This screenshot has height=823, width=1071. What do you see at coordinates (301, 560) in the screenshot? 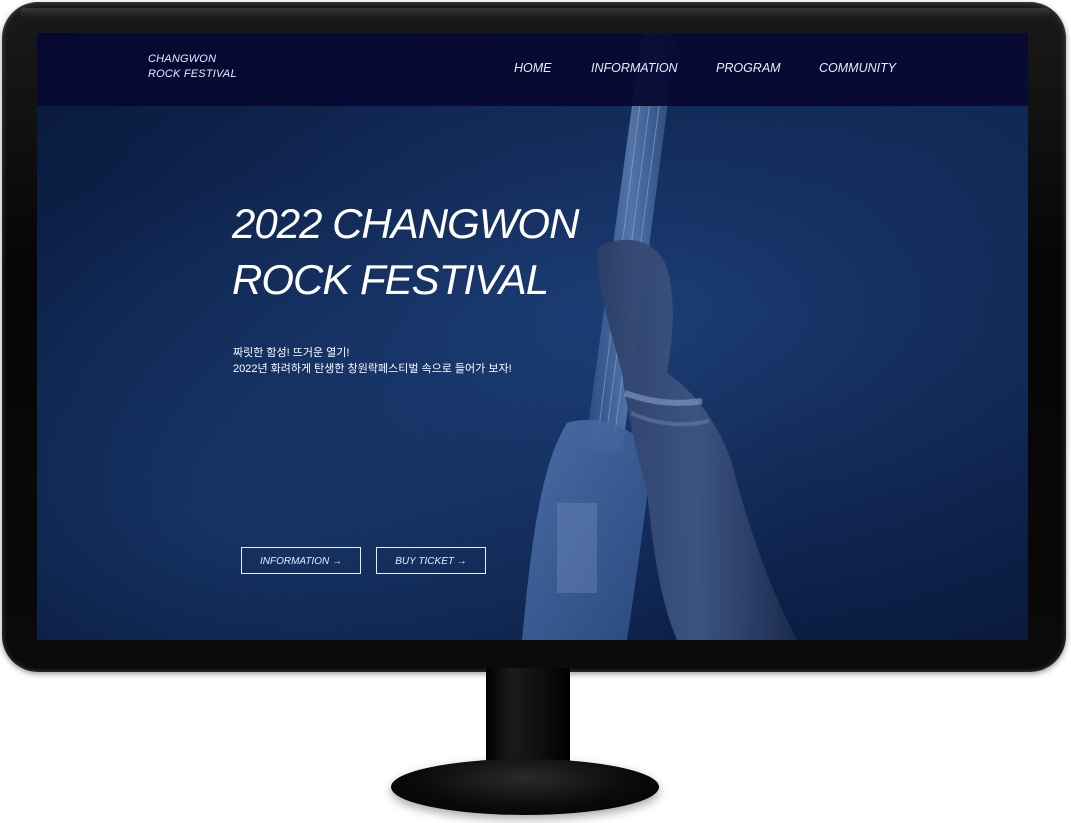
I see `information-button: INFORMATION →` at bounding box center [301, 560].